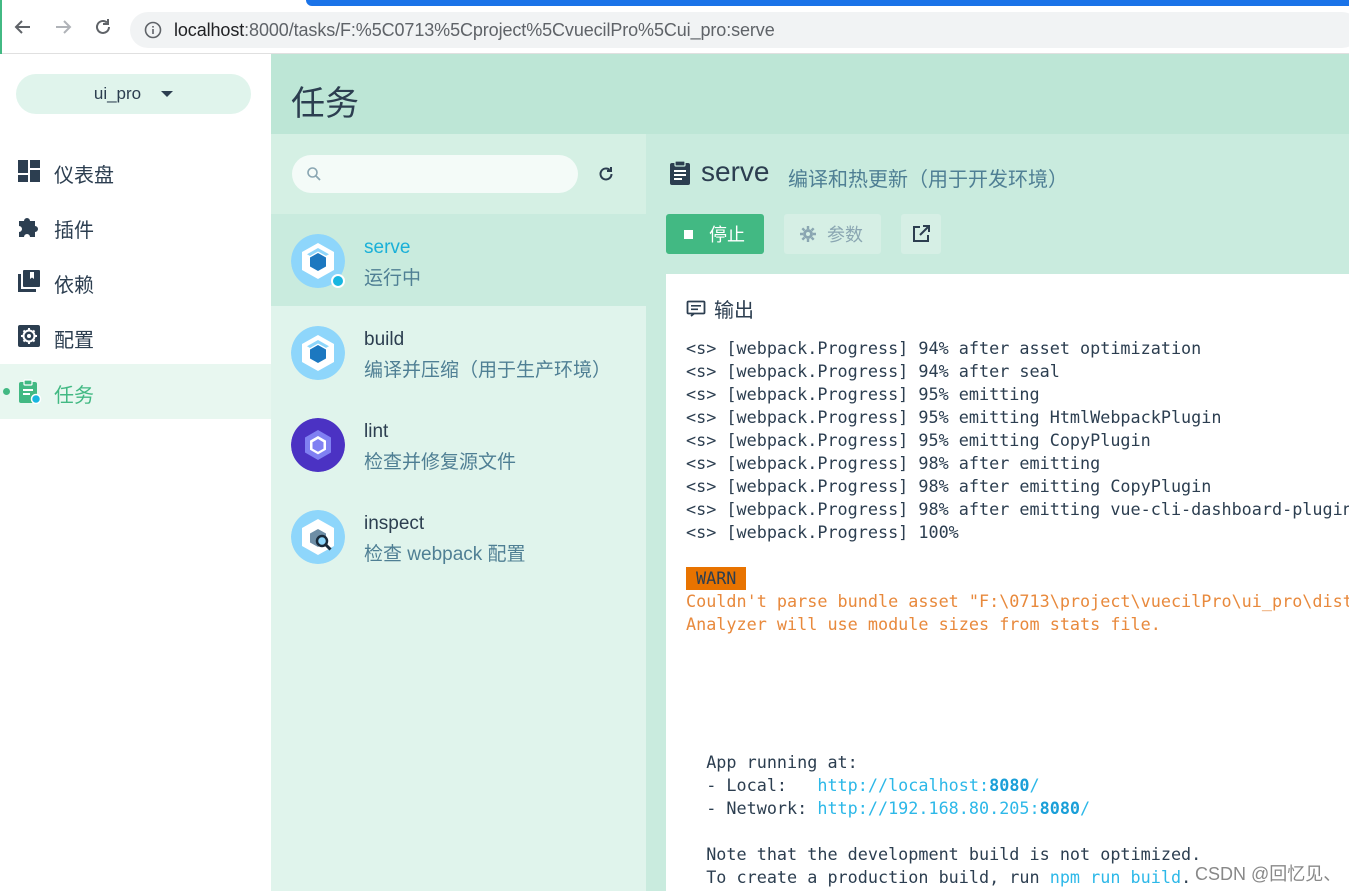  What do you see at coordinates (606, 174) in the screenshot?
I see `refresh-icon` at bounding box center [606, 174].